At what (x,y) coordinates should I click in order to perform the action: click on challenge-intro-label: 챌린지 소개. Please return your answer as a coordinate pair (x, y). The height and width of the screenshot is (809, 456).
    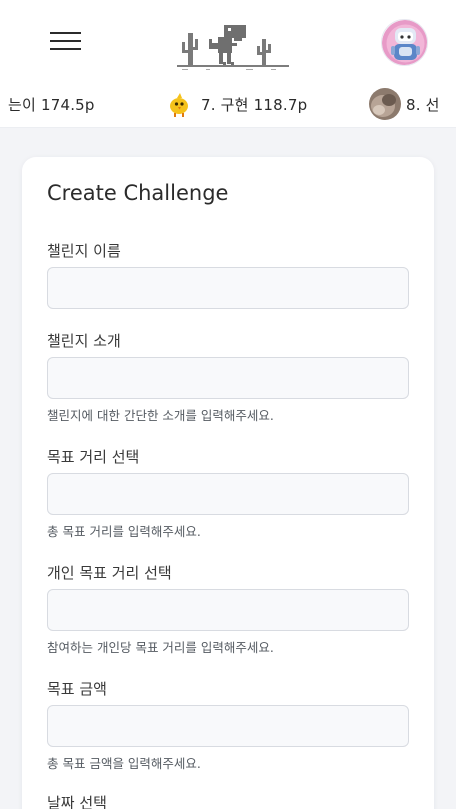
    Looking at the image, I should click on (84, 341).